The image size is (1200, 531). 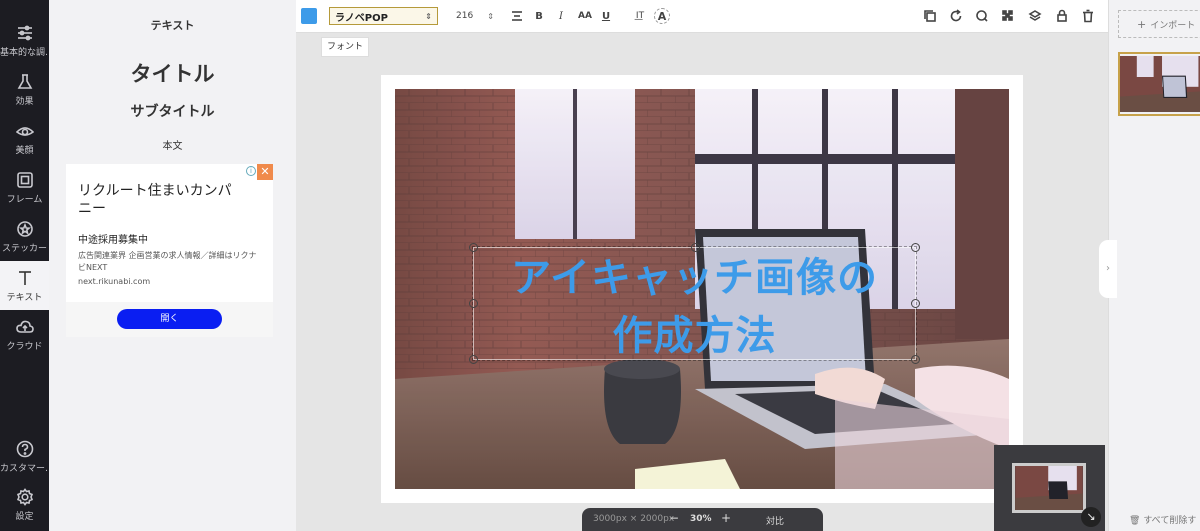 What do you see at coordinates (172, 25) in the screenshot?
I see `panel-heading: テキスト` at bounding box center [172, 25].